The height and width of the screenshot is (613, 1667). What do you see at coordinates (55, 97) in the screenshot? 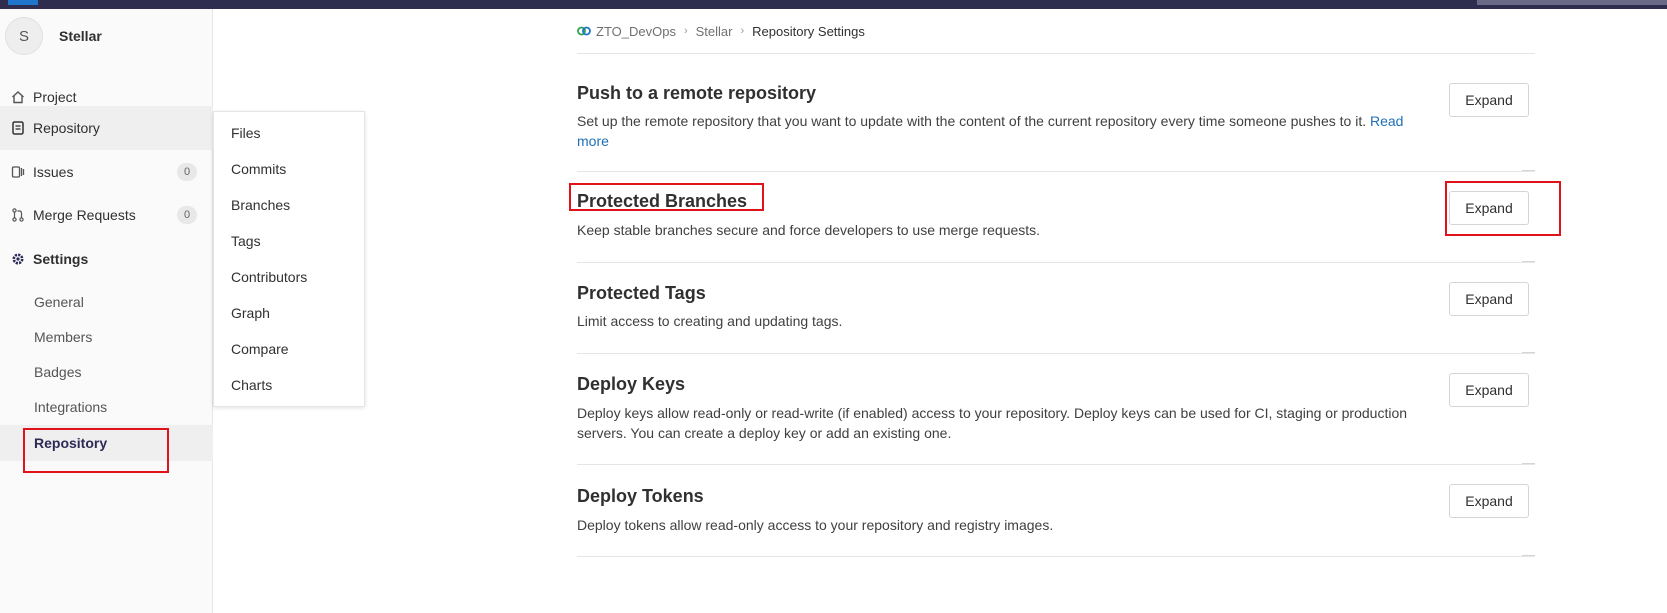
I see `sidebar-item-label: Project` at bounding box center [55, 97].